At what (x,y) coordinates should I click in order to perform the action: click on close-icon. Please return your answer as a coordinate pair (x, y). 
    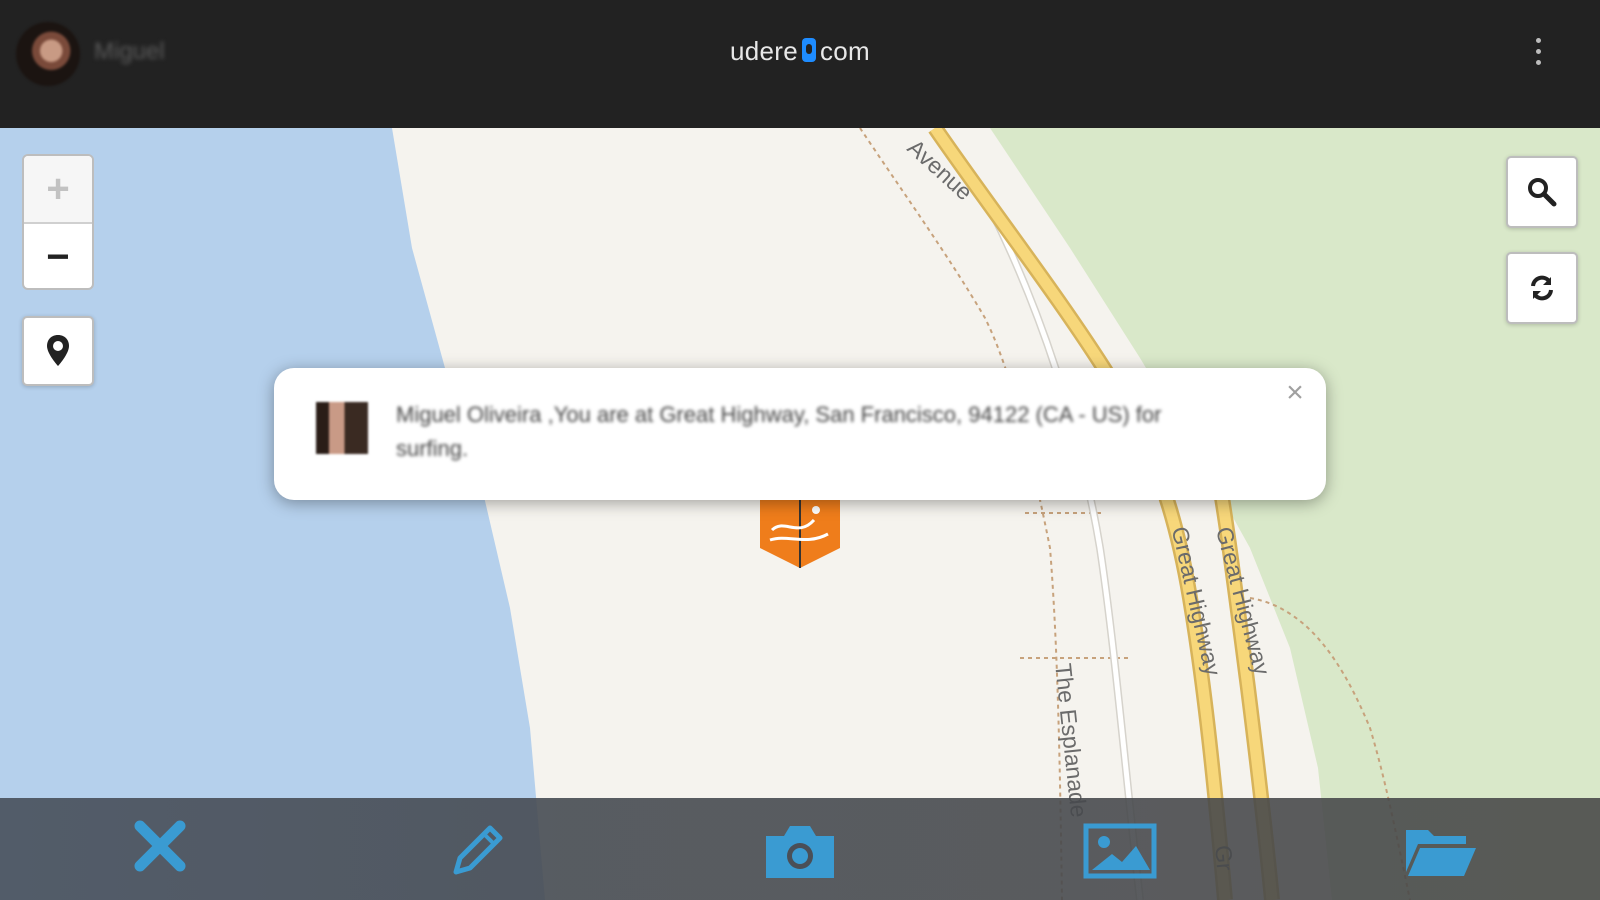
    Looking at the image, I should click on (160, 846).